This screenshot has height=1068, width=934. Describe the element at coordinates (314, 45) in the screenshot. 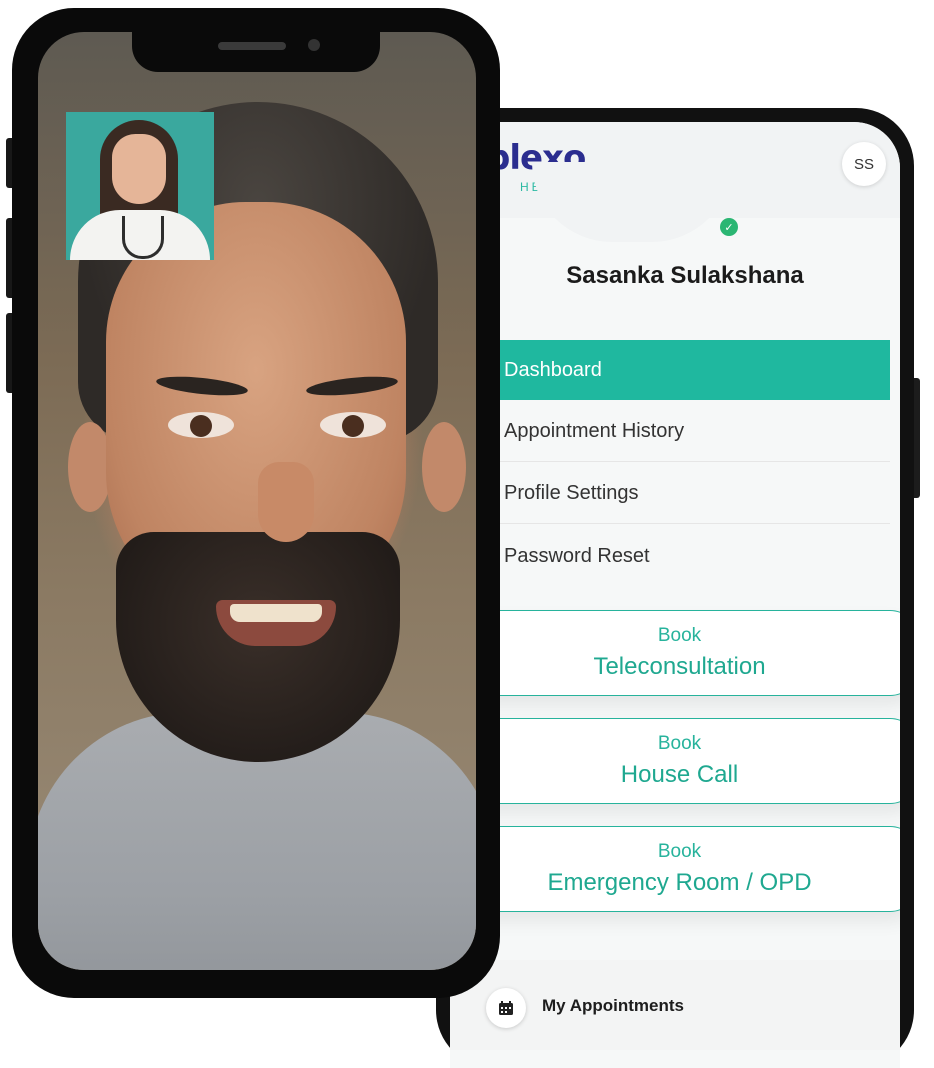

I see `front-camera` at that location.